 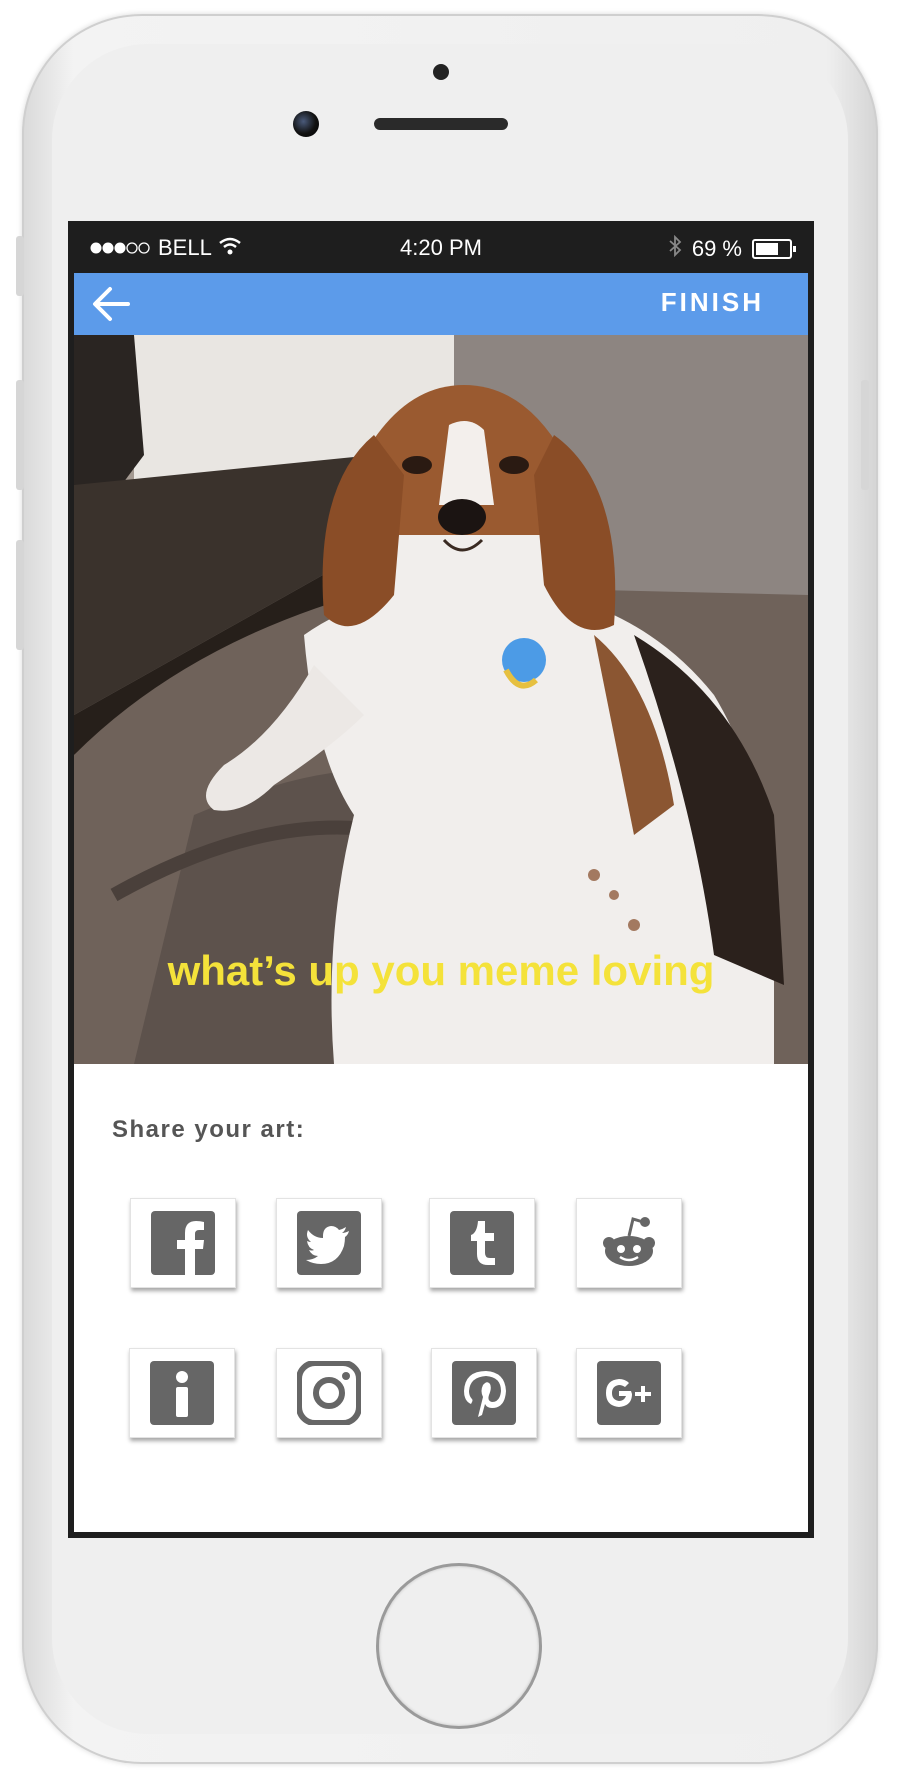 What do you see at coordinates (675, 248) in the screenshot?
I see `bluetooth-icon` at bounding box center [675, 248].